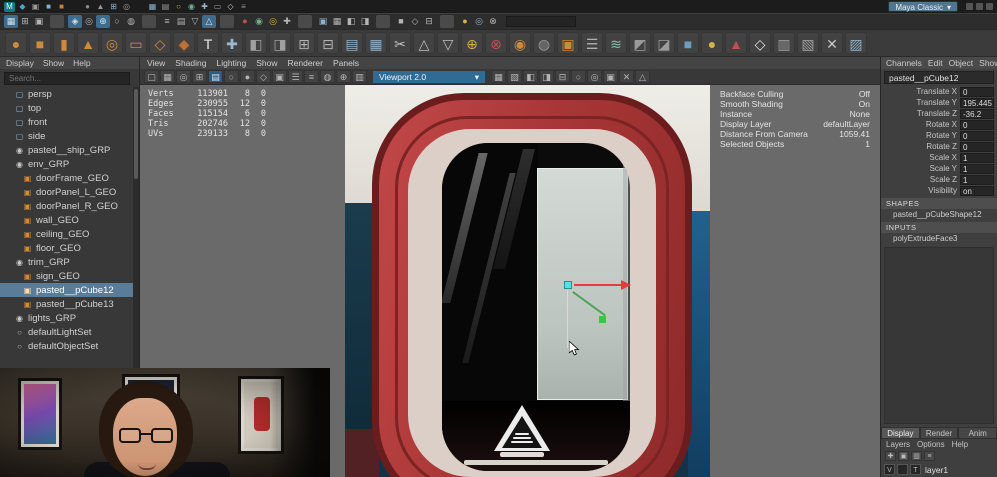 Image resolution: width=997 pixels, height=477 pixels. Describe the element at coordinates (69, 108) in the screenshot. I see `outliner-item: ▢ top` at that location.